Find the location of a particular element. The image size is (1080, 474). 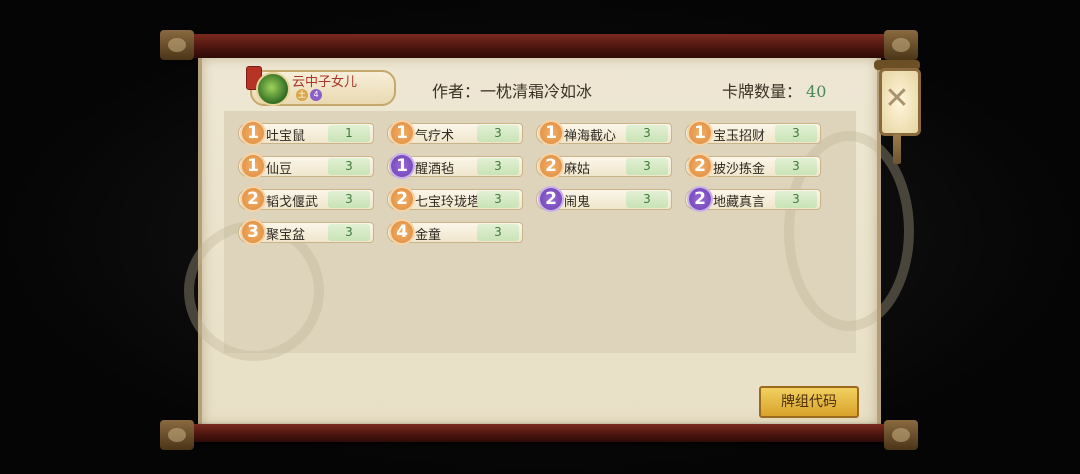

card-qty: 1 is located at coordinates (349, 133).